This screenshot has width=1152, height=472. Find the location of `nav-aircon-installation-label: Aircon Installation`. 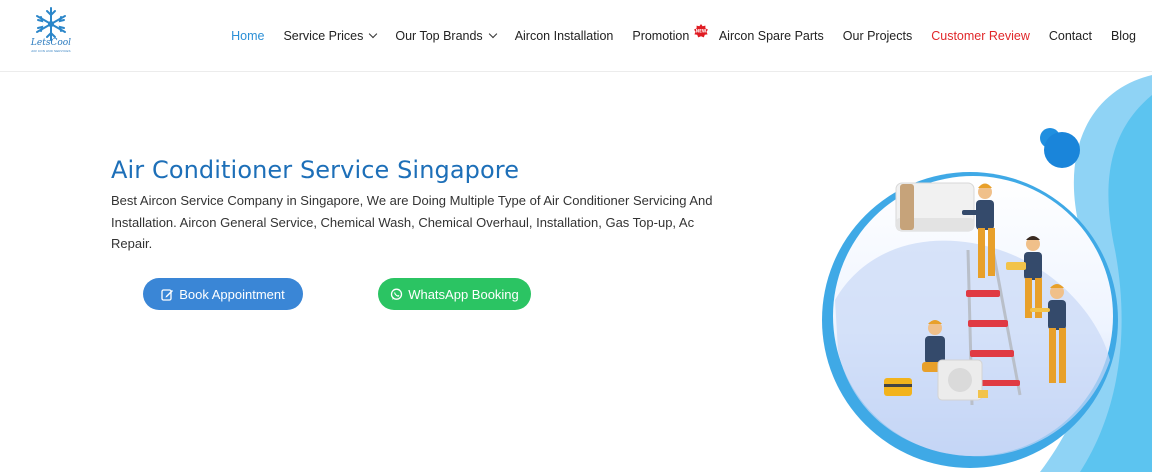

nav-aircon-installation-label: Aircon Installation is located at coordinates (564, 36).